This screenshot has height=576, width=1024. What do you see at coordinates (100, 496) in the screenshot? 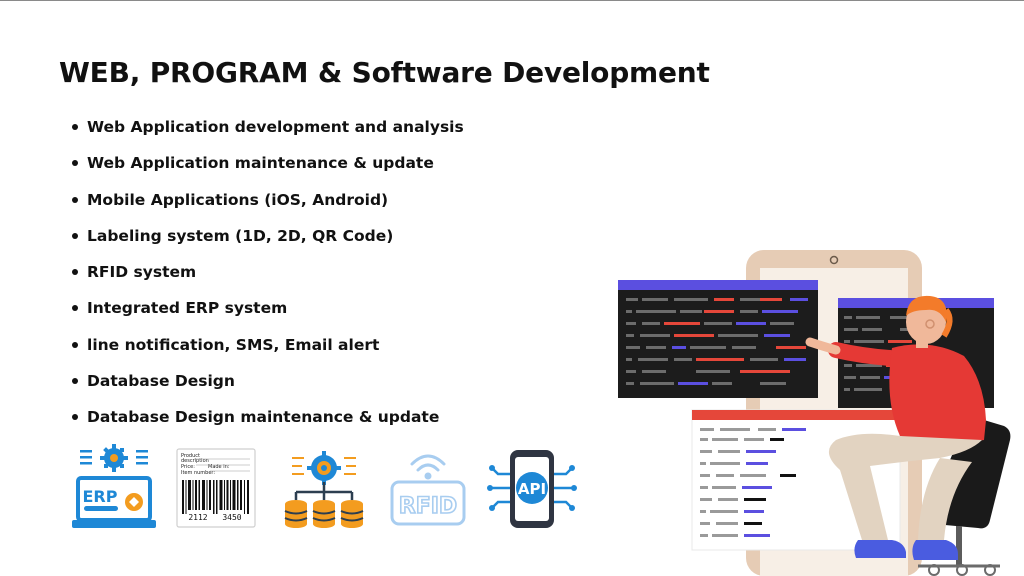
I see `svg-text: ERP` at bounding box center [100, 496].